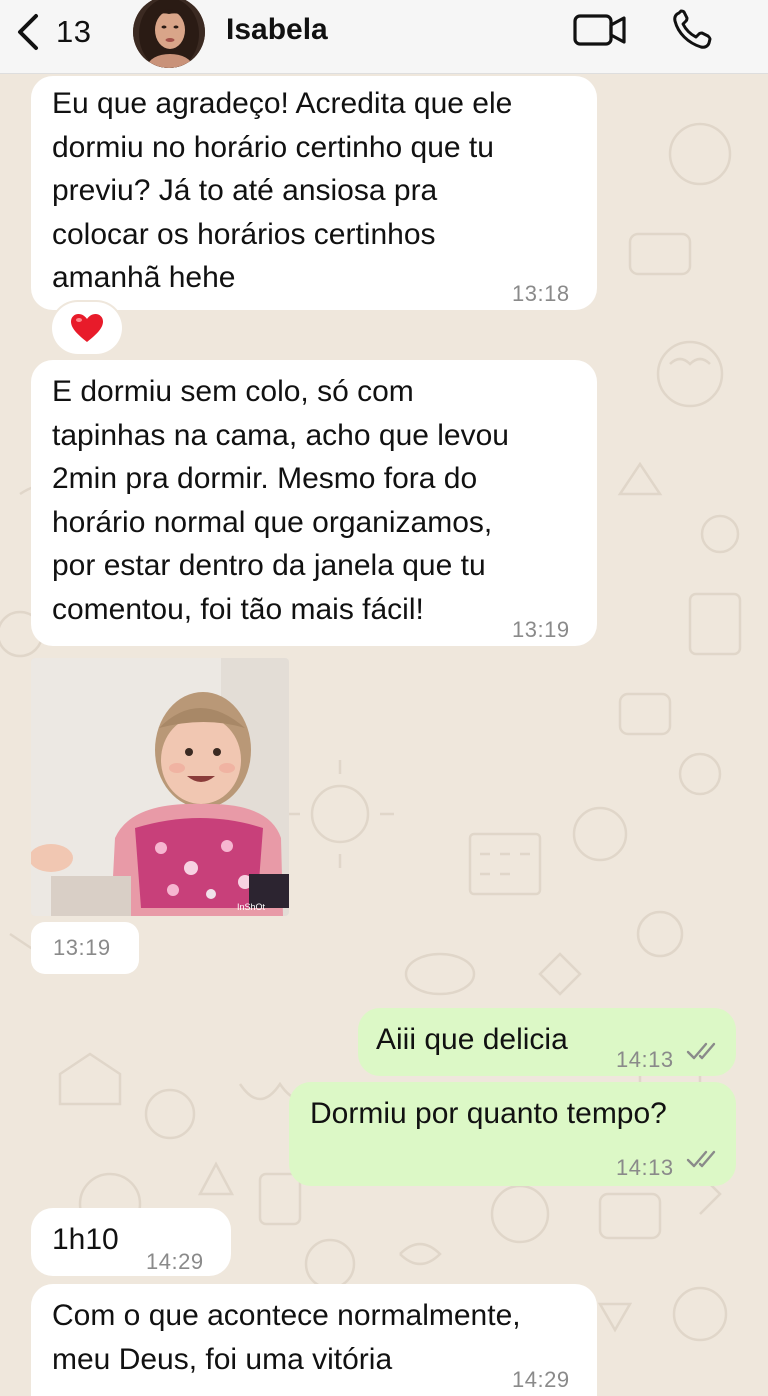 The image size is (768, 1396). I want to click on reaction-badge, so click(87, 328).